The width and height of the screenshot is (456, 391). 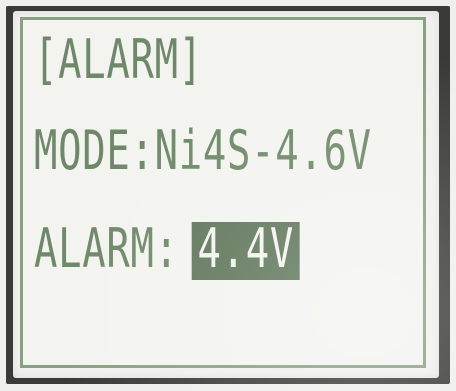 I want to click on alarm-value-selected: 4.4V, so click(x=245, y=251).